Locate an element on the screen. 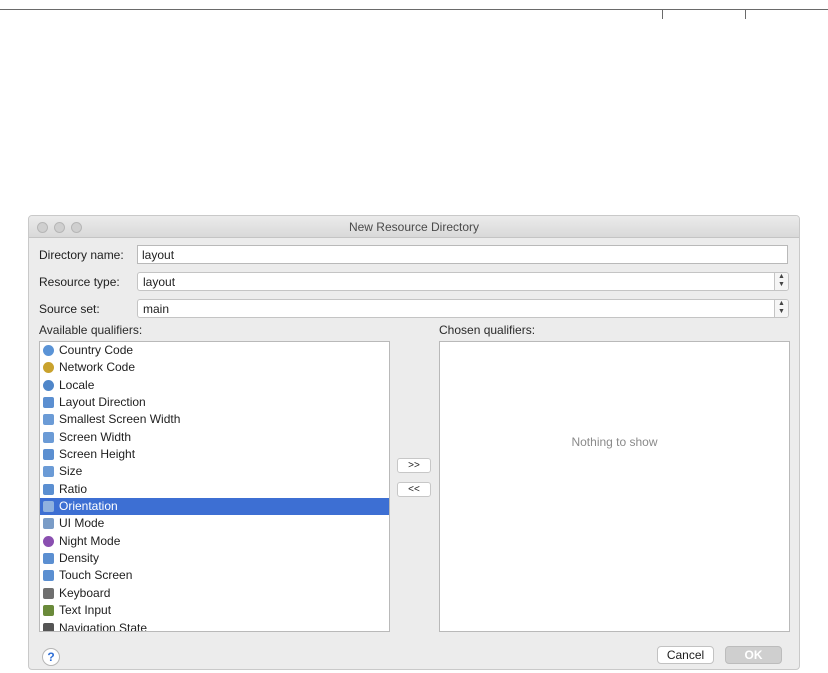 The height and width of the screenshot is (673, 828). directory-name-field is located at coordinates (462, 254).